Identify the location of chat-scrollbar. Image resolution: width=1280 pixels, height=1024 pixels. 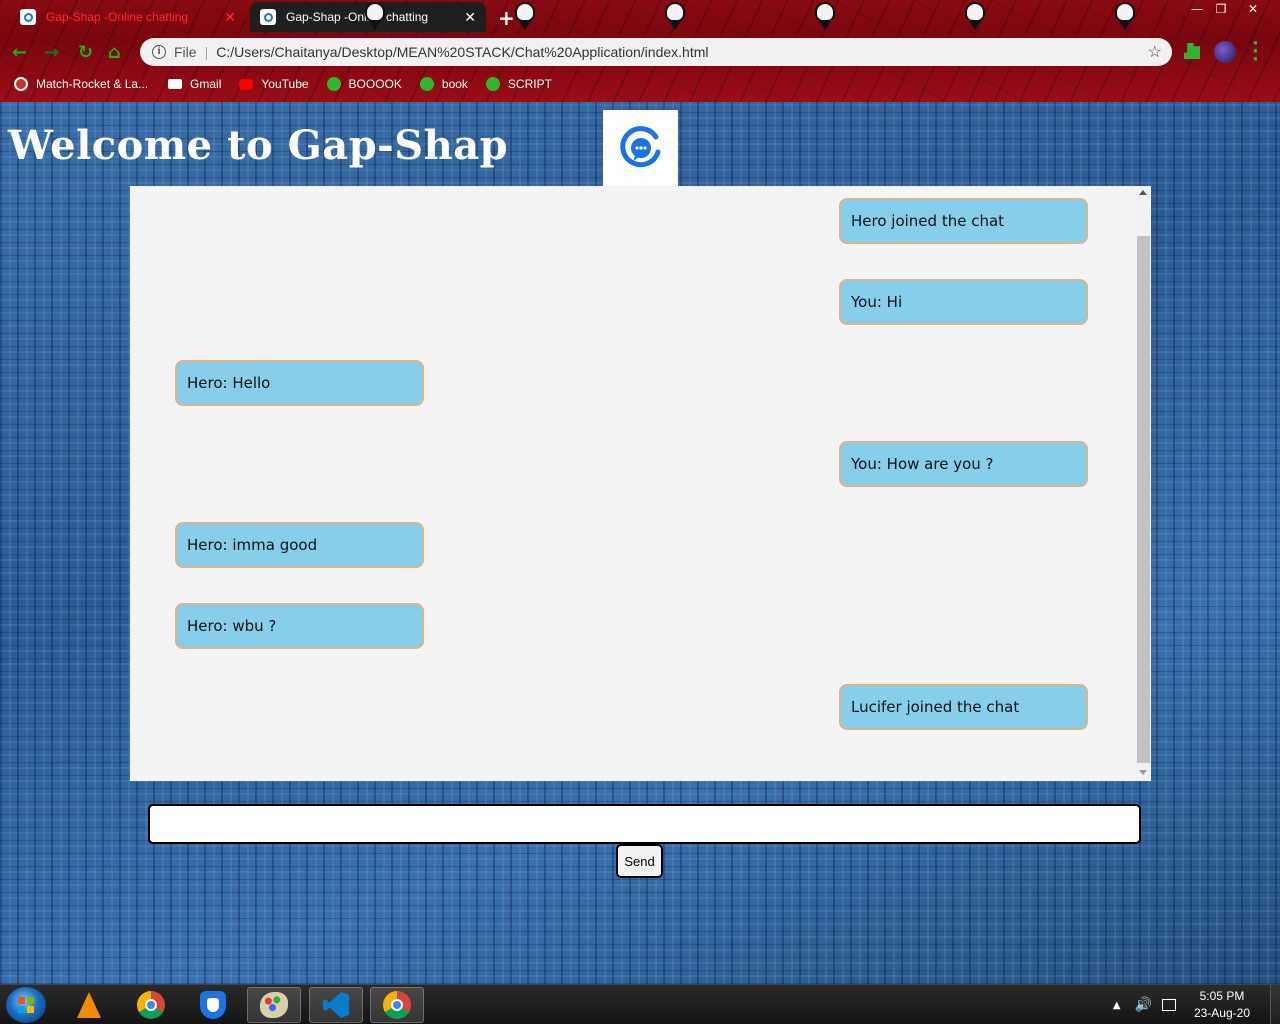
(1143, 483).